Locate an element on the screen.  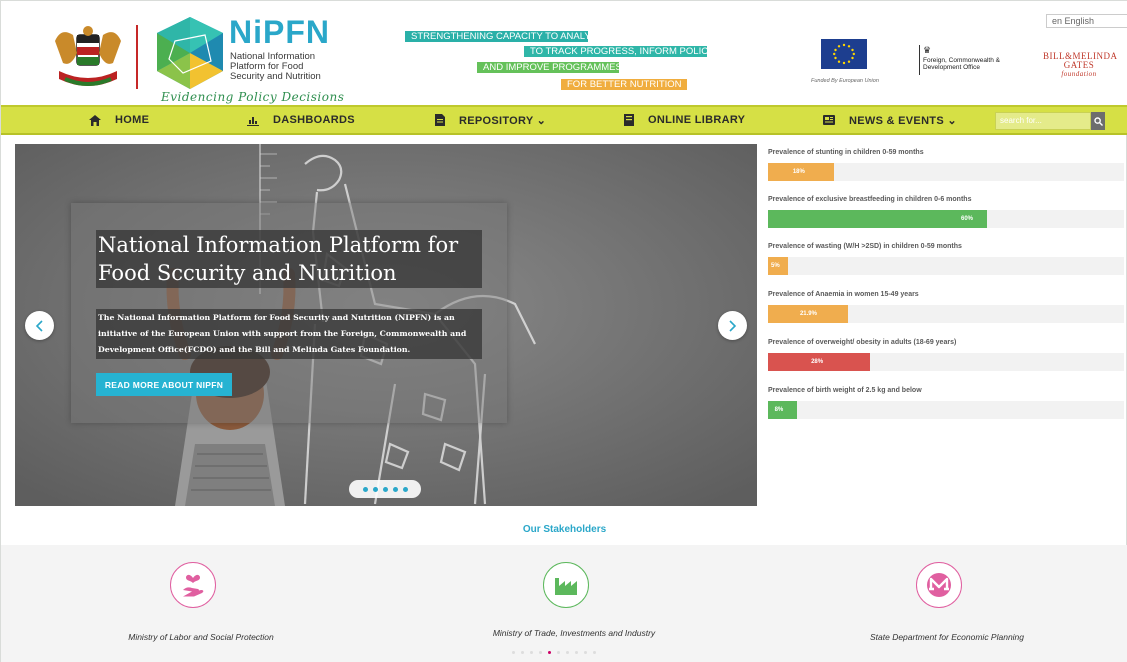
gates-title: BILL&MELINDA GATES is located at coordinates (1080, 60).